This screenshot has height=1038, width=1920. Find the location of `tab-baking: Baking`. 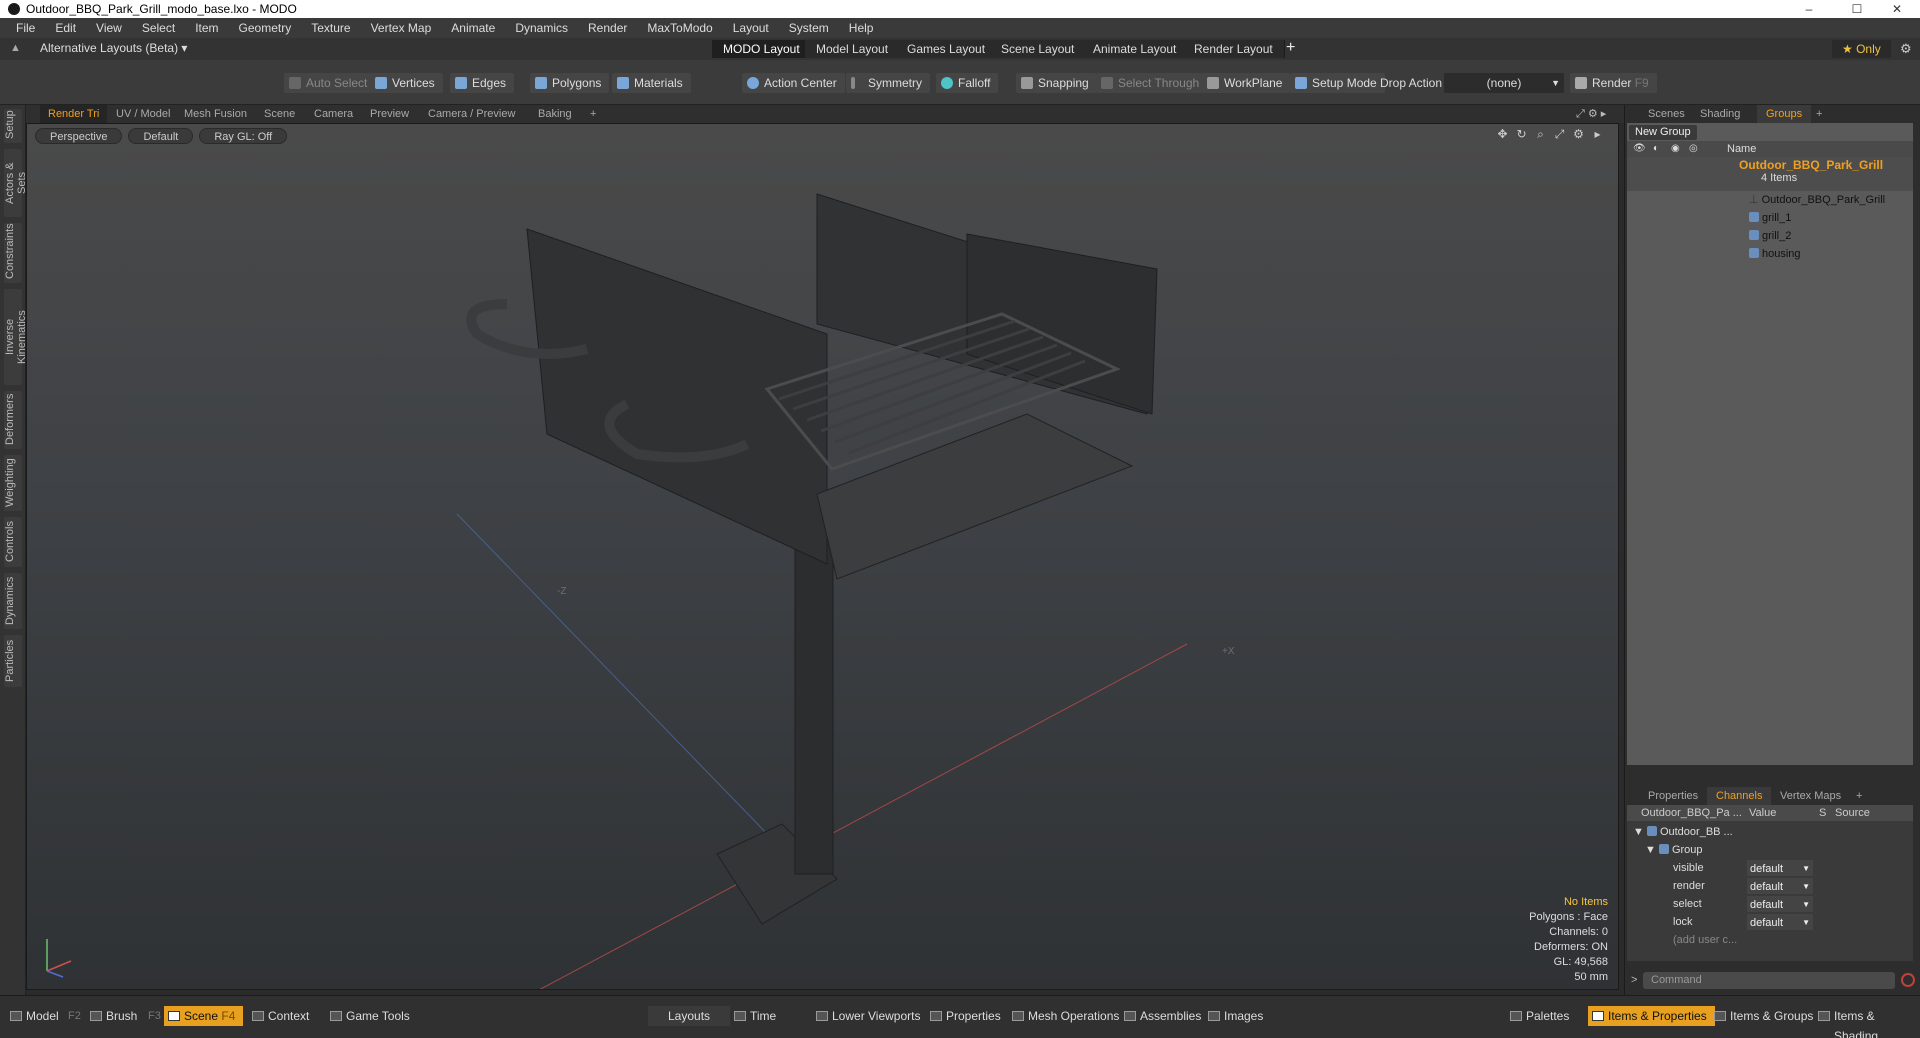

tab-baking: Baking is located at coordinates (555, 114).